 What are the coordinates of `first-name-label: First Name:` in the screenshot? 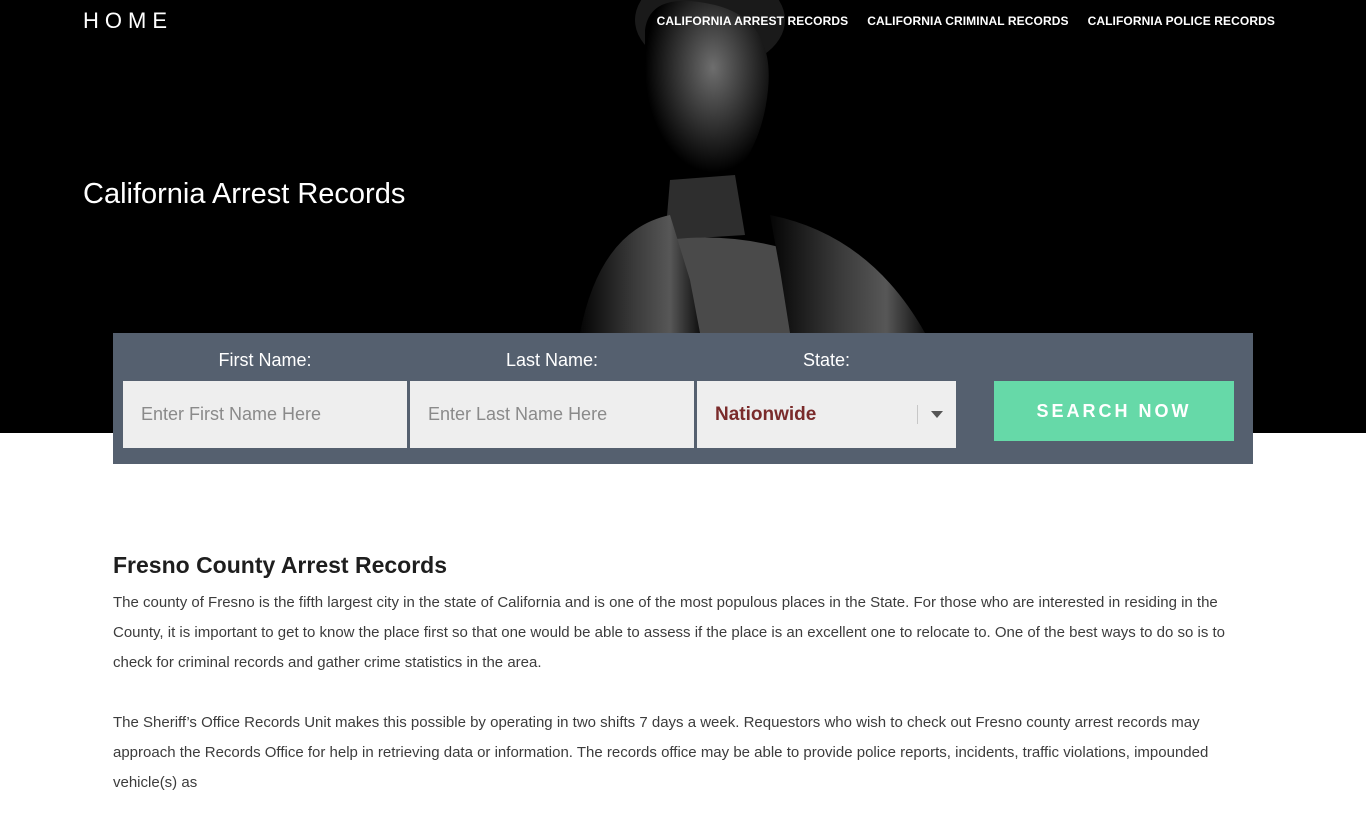 It's located at (265, 360).